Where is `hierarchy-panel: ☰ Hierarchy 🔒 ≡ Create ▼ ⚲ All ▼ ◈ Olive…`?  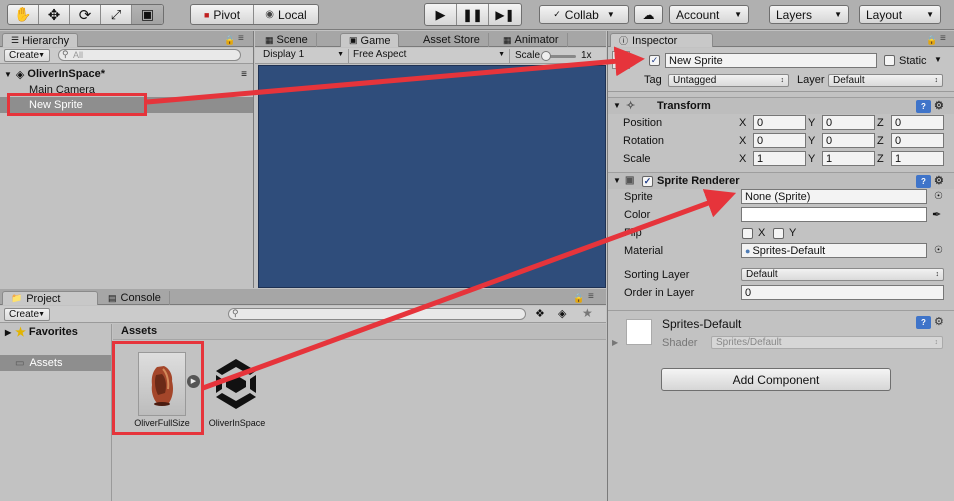 hierarchy-panel: ☰ Hierarchy 🔒 ≡ Create ▼ ⚲ All ▼ ◈ Olive… is located at coordinates (127, 159).